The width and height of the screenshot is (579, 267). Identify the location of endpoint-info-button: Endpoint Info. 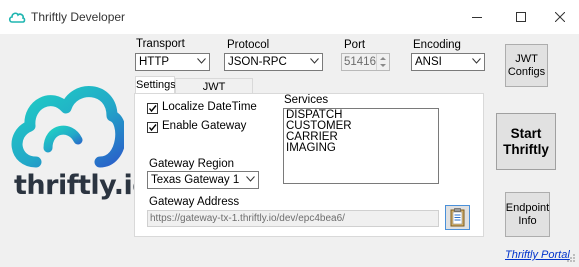
(527, 214).